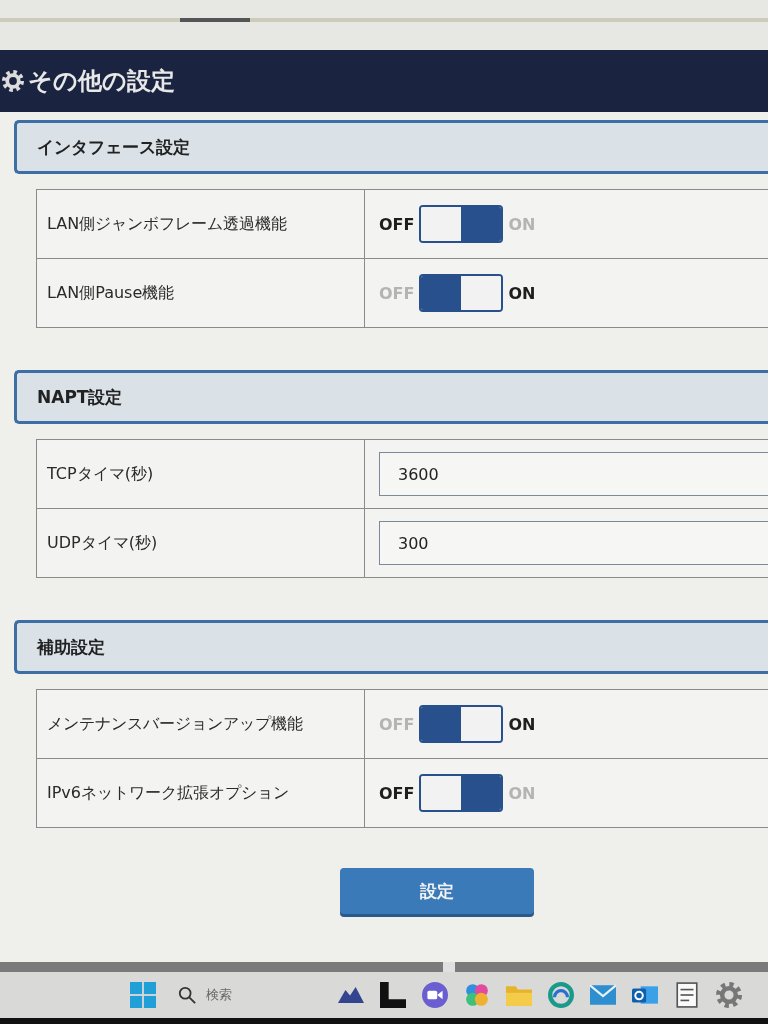 The width and height of the screenshot is (768, 1024). Describe the element at coordinates (100, 474) in the screenshot. I see `setting-label: TCPタイマ(秒)` at that location.